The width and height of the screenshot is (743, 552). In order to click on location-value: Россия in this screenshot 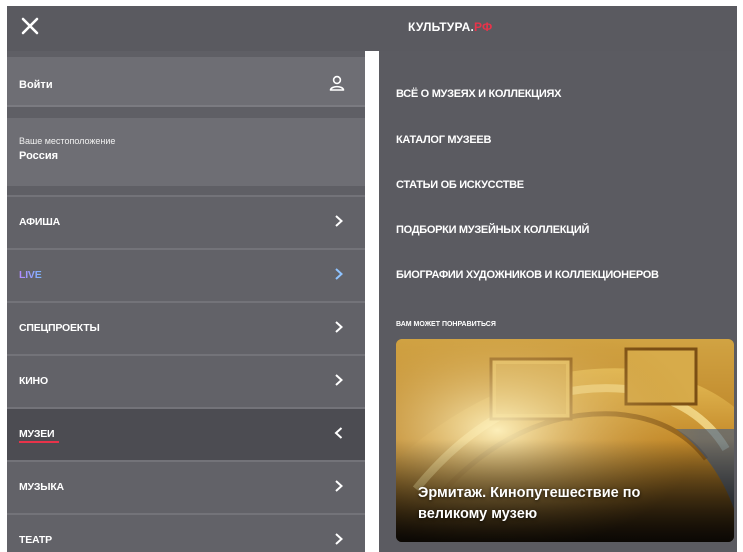, I will do `click(39, 156)`.